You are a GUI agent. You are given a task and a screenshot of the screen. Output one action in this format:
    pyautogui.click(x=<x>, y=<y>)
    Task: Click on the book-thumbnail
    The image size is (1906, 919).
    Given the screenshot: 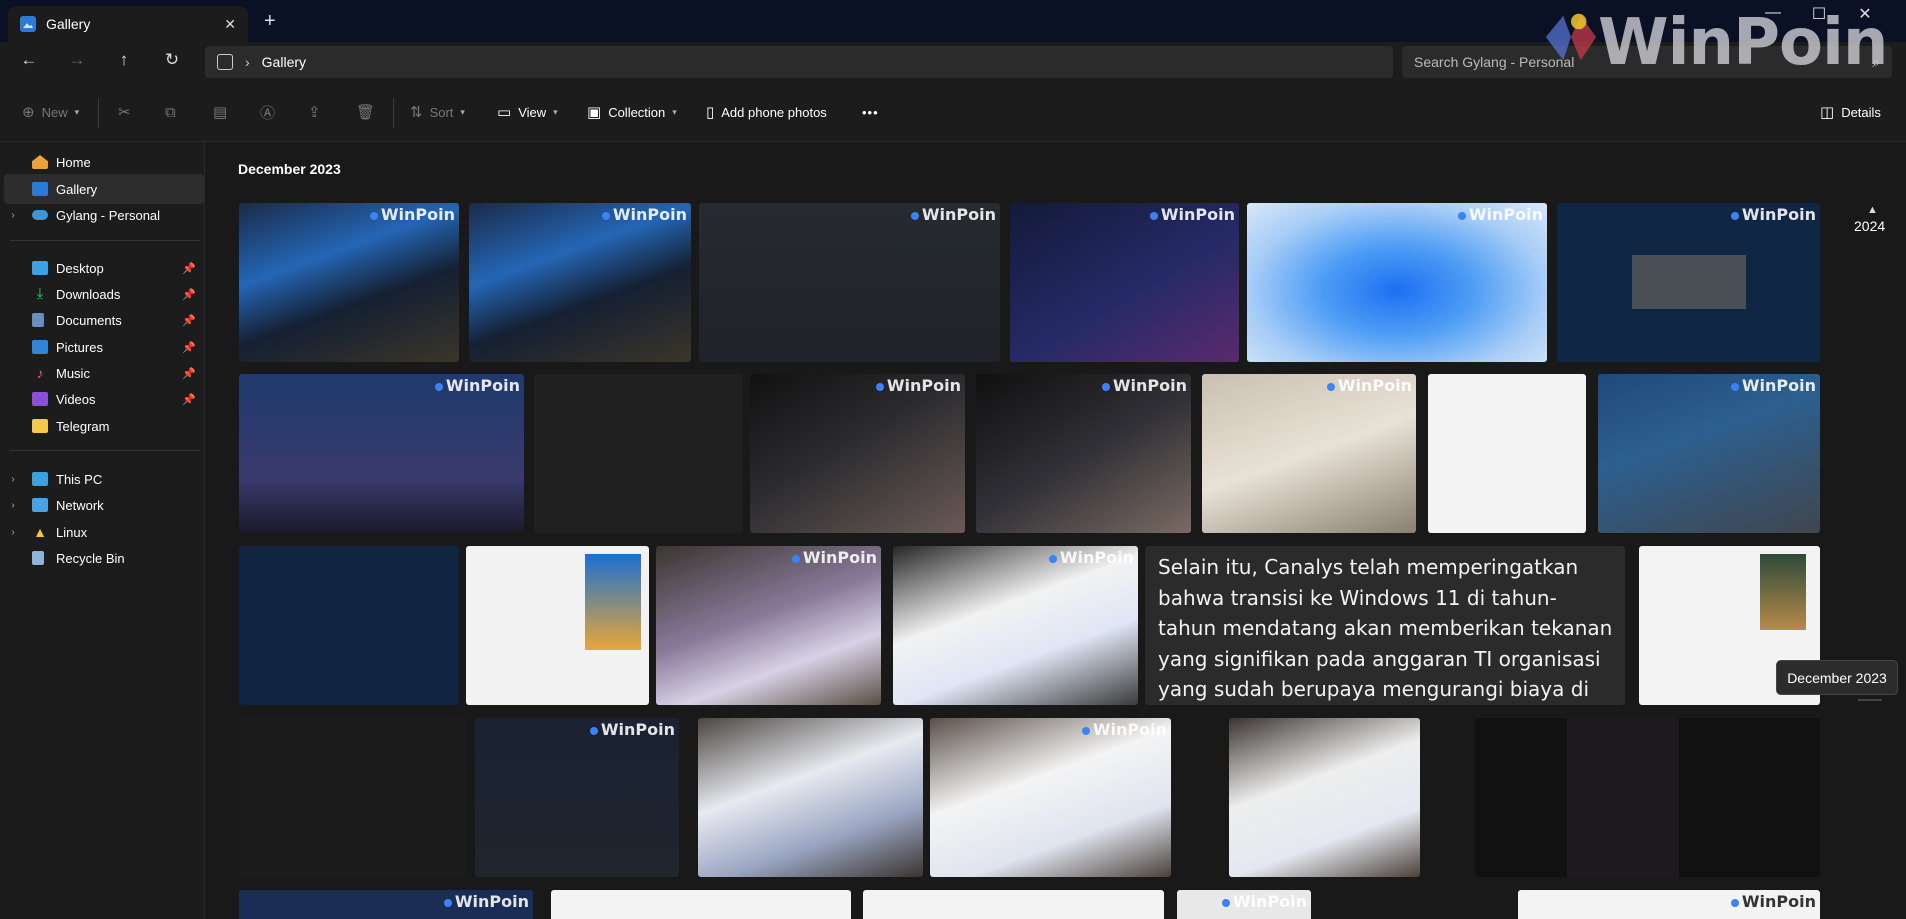 What is the action you would take?
    pyautogui.click(x=1783, y=592)
    